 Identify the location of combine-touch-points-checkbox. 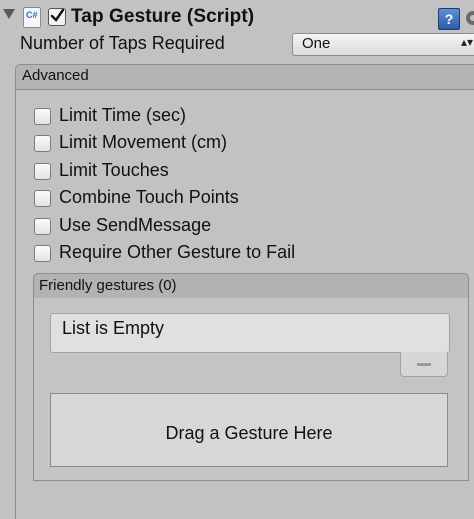
(42, 198).